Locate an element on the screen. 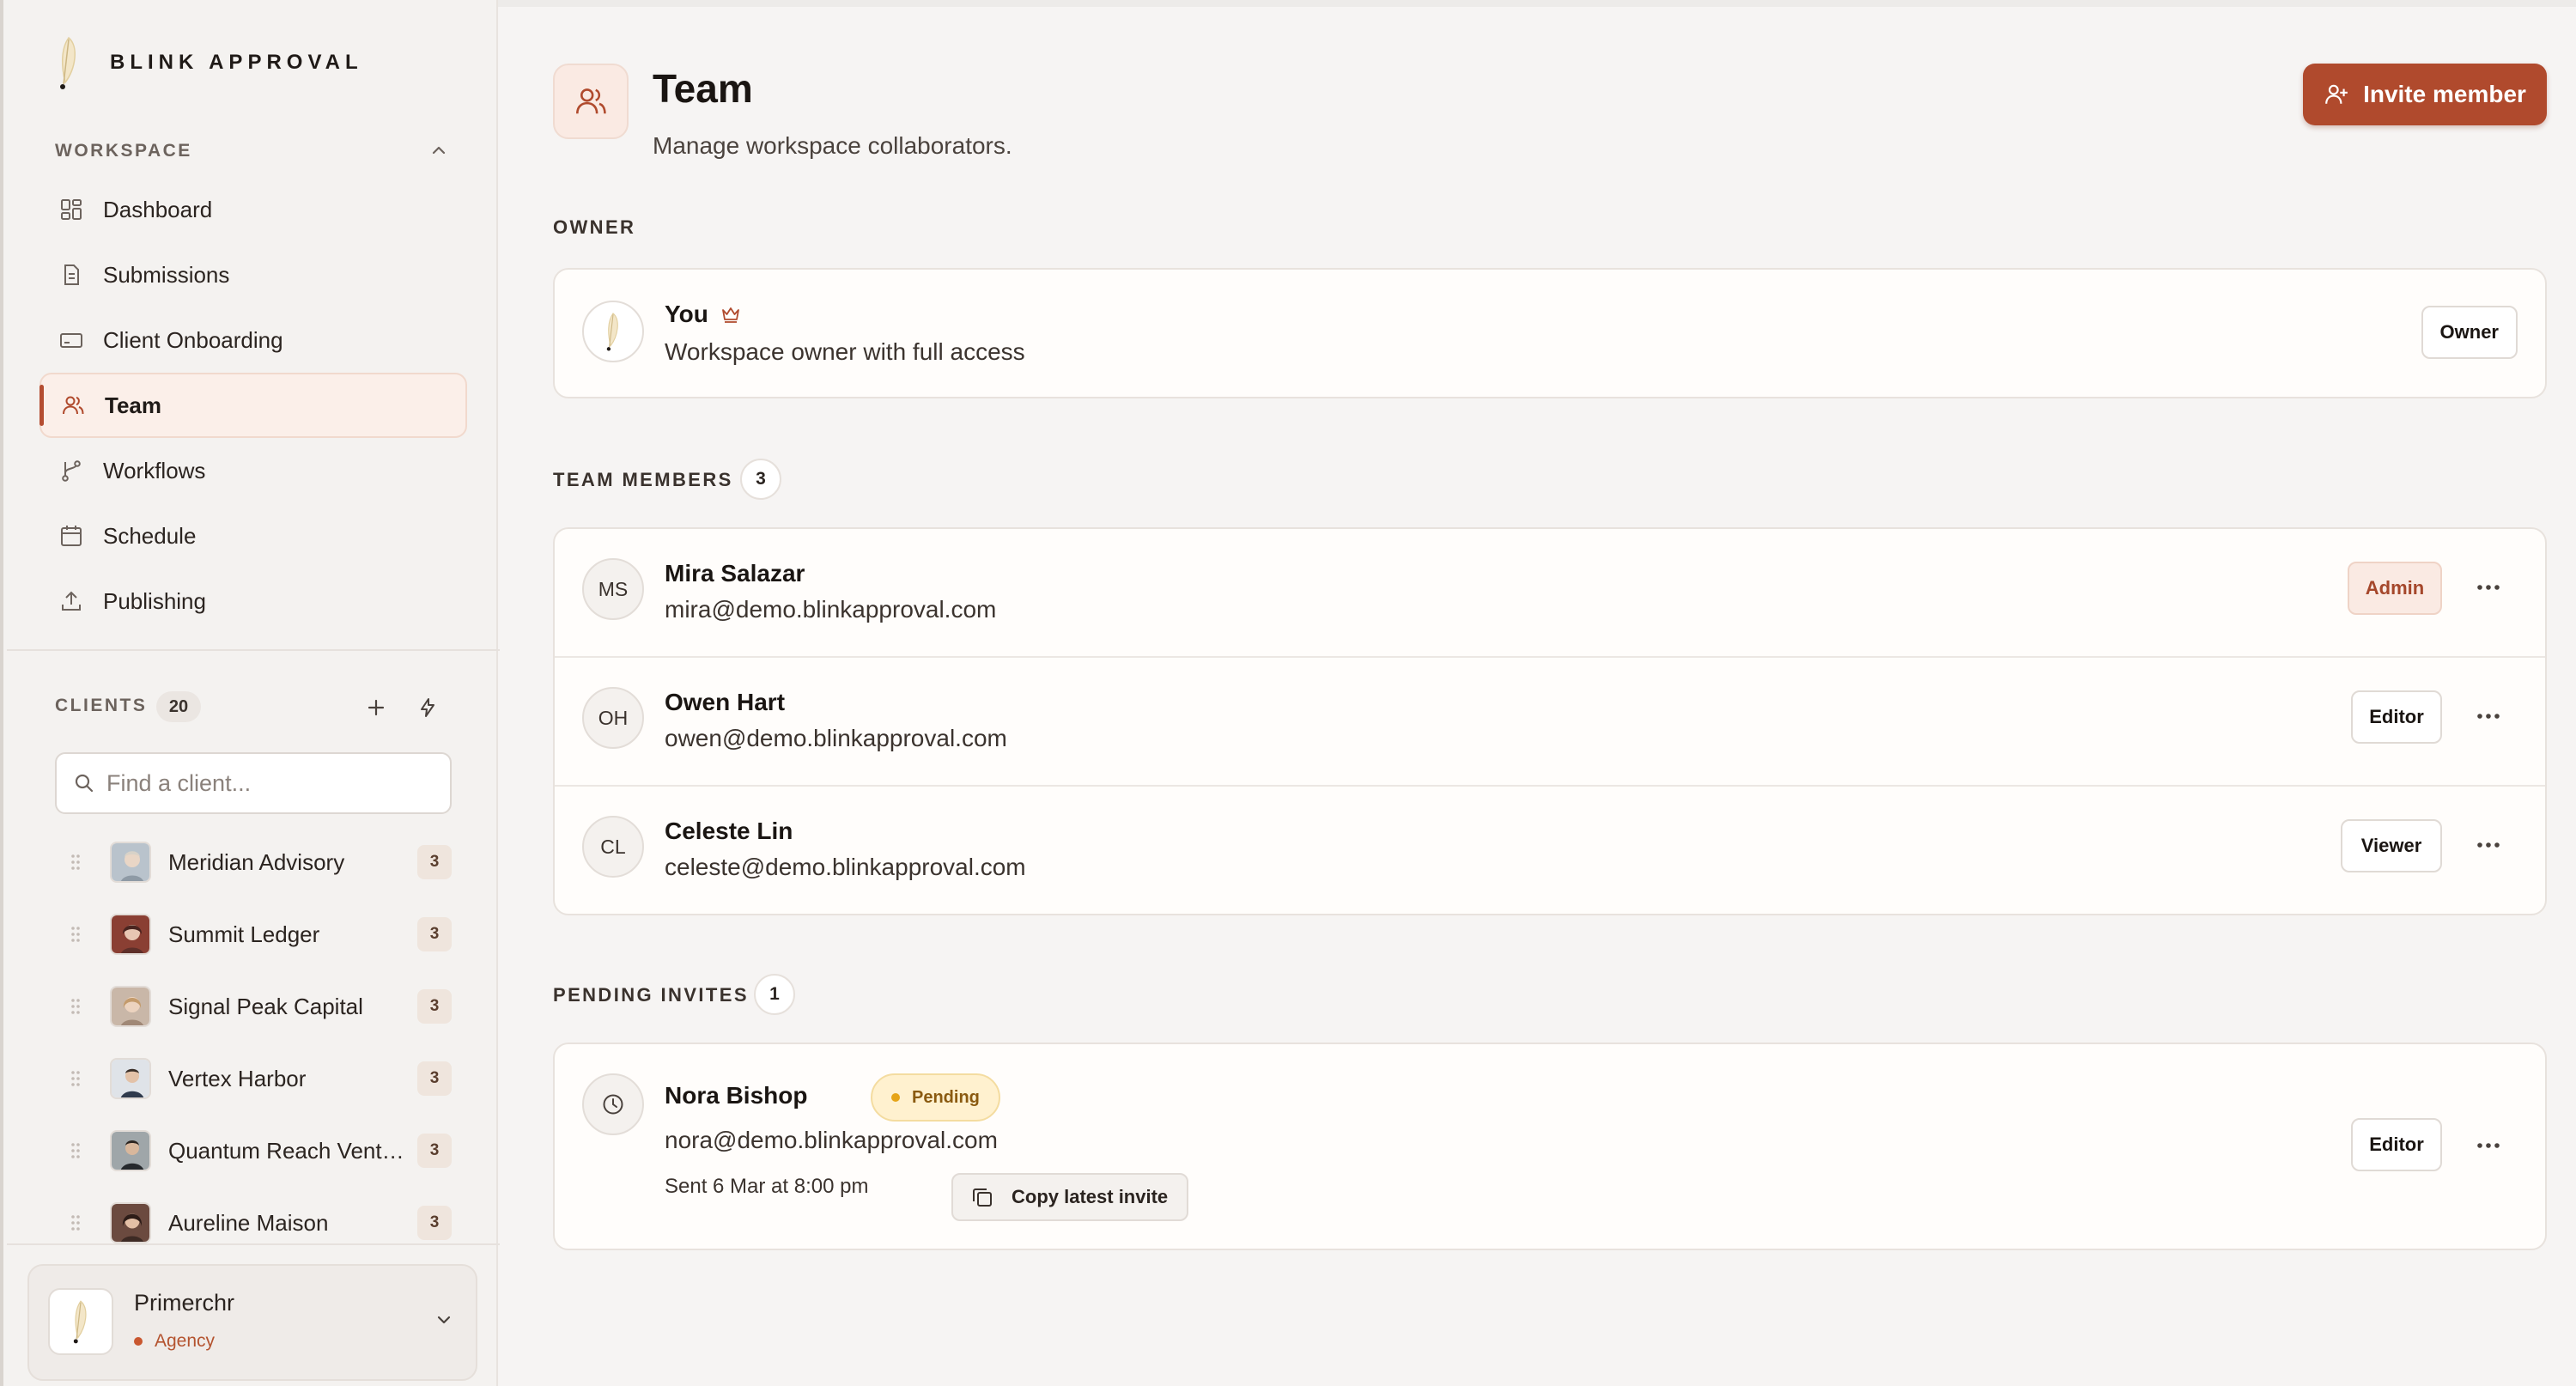  owner-role-badge: Owner is located at coordinates (2470, 332).